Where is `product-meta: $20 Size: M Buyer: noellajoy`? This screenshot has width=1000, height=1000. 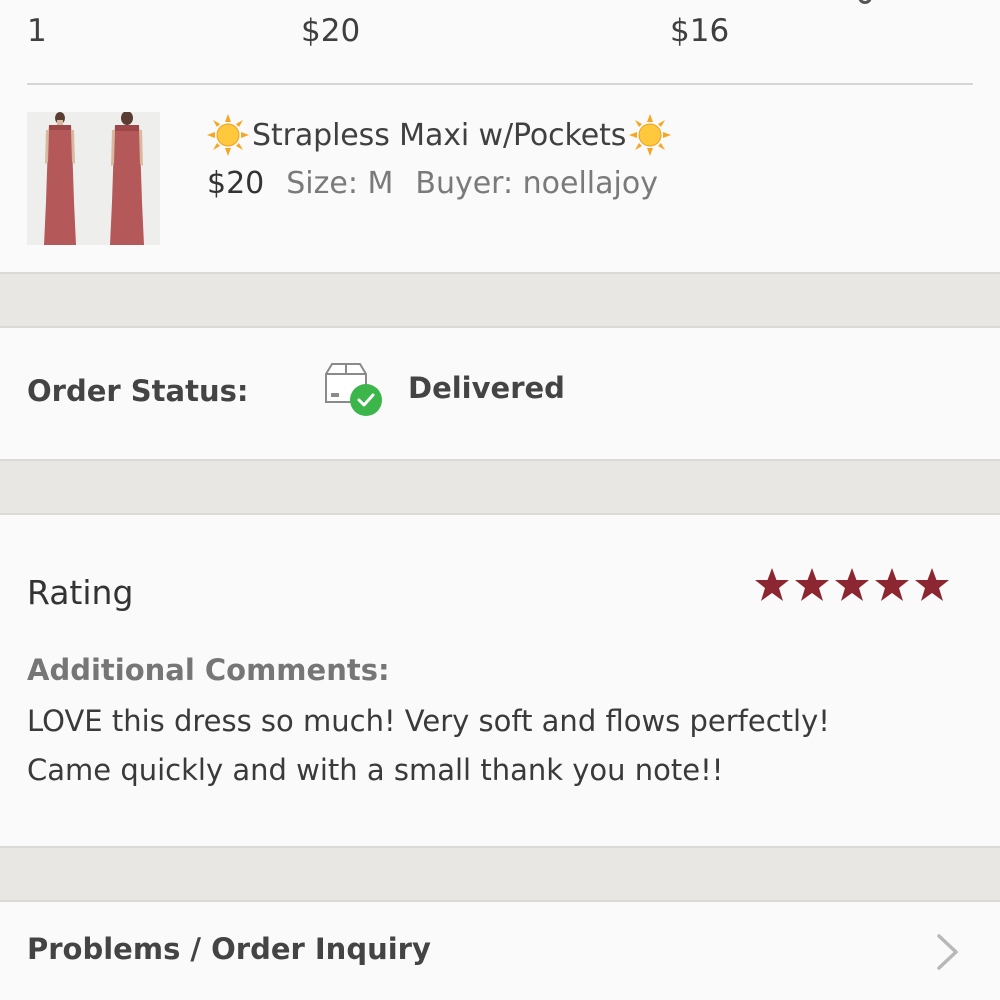
product-meta: $20 Size: M Buyer: noellajoy is located at coordinates (432, 184).